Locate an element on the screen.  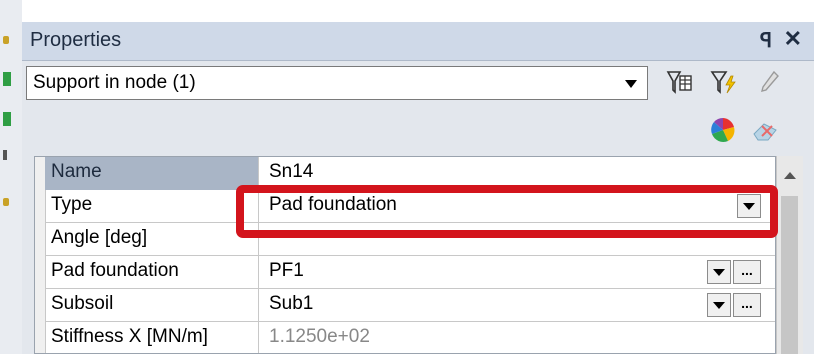
property-label: Name is located at coordinates (152, 173).